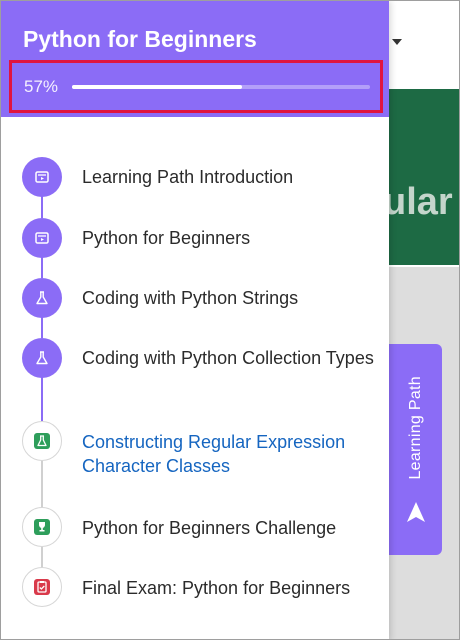 The height and width of the screenshot is (640, 460). What do you see at coordinates (188, 177) in the screenshot?
I see `step-label: Learning Path Introduction` at bounding box center [188, 177].